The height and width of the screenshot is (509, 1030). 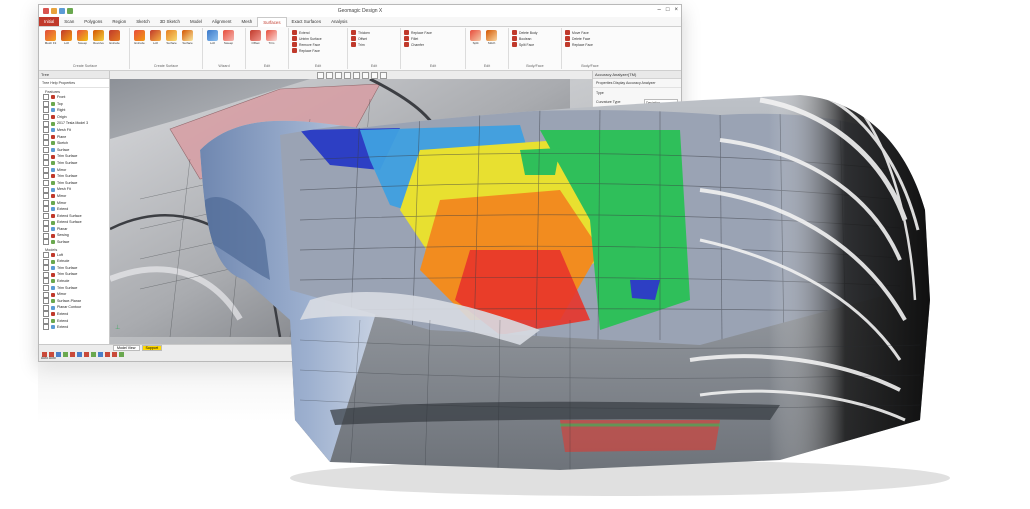 What do you see at coordinates (540, 161) in the screenshot?
I see `deviation-green-spot` at bounding box center [540, 161].